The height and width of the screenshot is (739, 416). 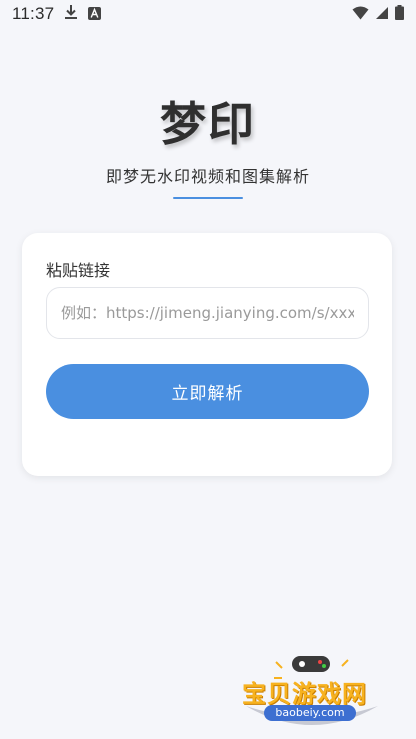 I want to click on status-right, so click(x=378, y=14).